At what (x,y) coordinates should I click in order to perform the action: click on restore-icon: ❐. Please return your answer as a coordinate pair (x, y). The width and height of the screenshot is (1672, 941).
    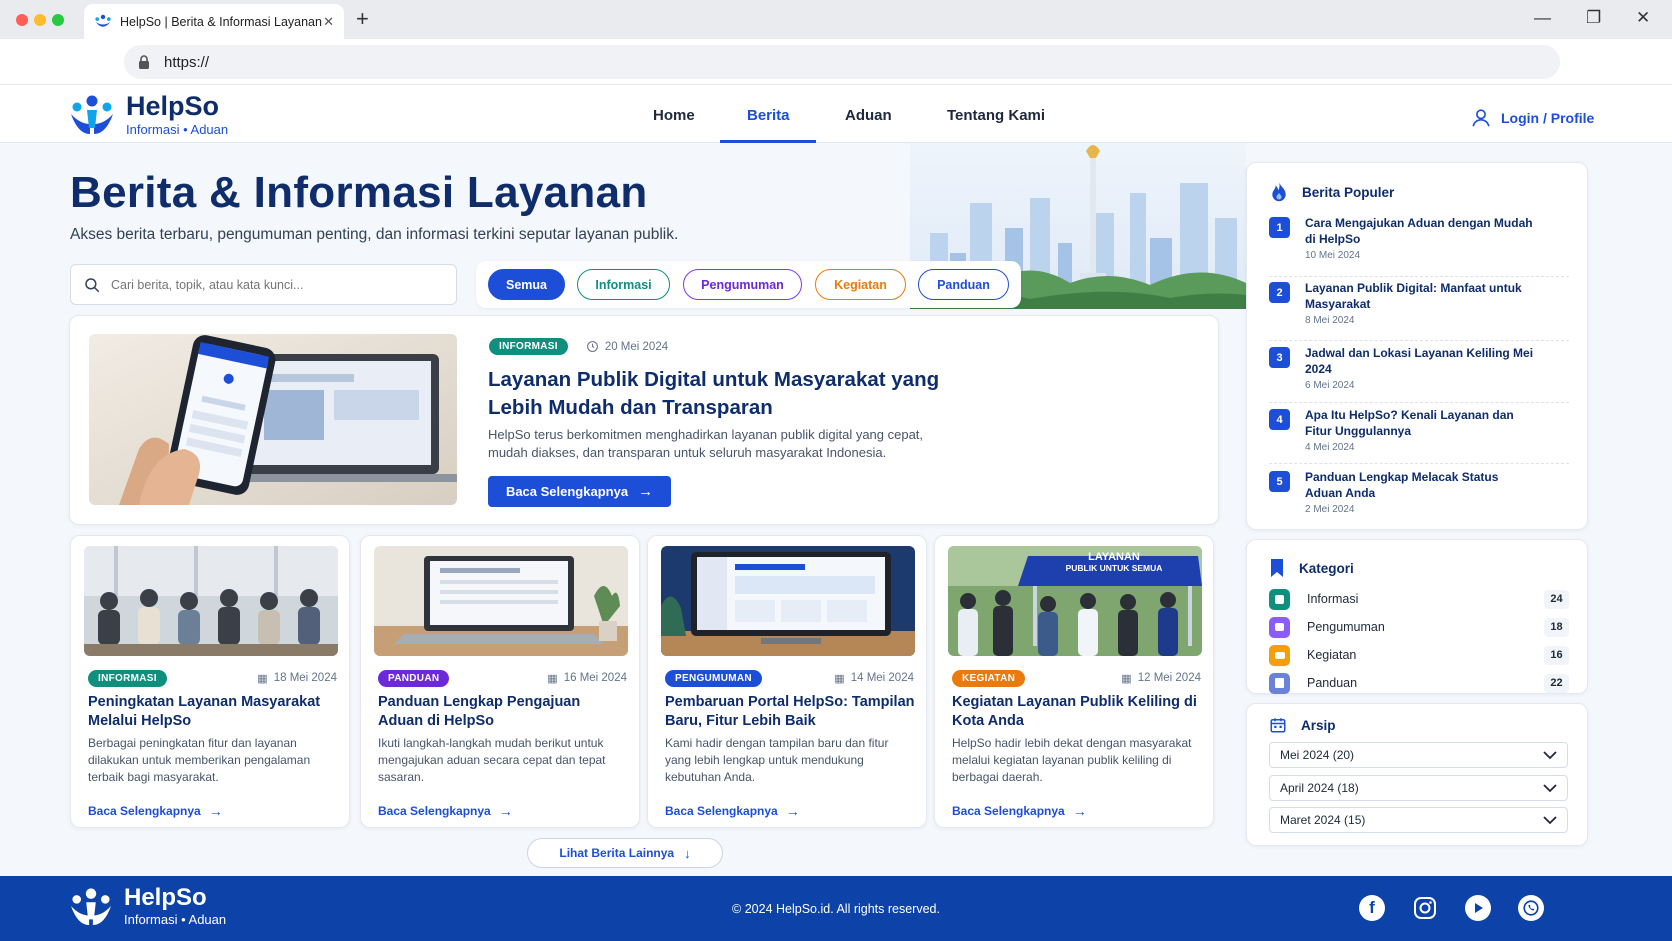
    Looking at the image, I should click on (1593, 18).